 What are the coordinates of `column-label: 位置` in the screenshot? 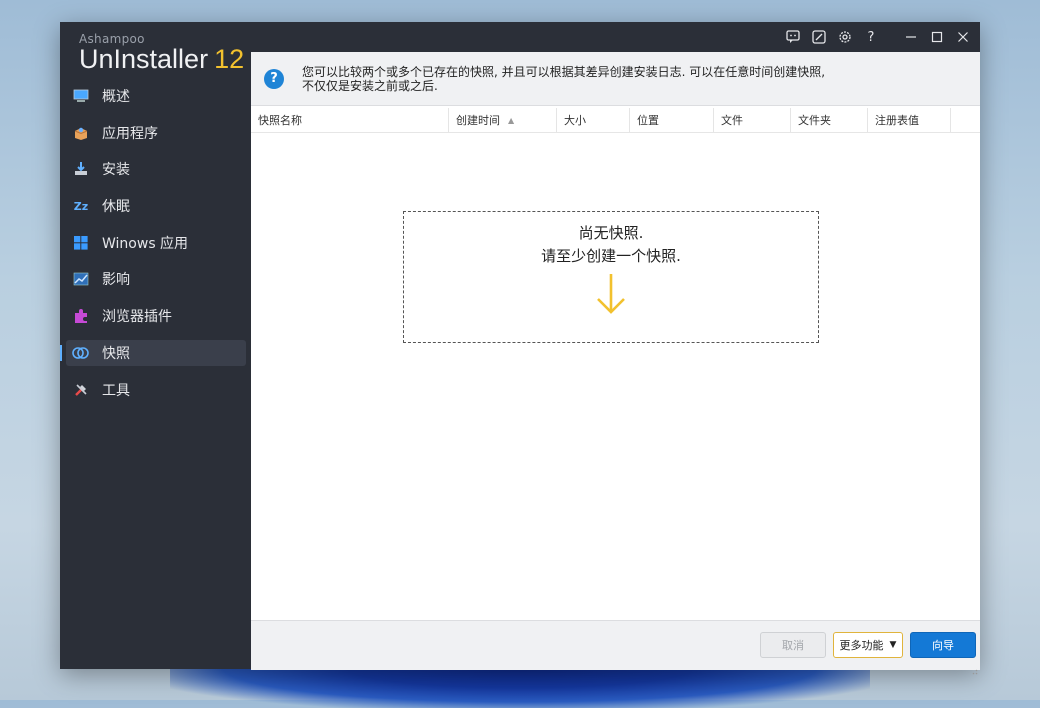 It's located at (648, 120).